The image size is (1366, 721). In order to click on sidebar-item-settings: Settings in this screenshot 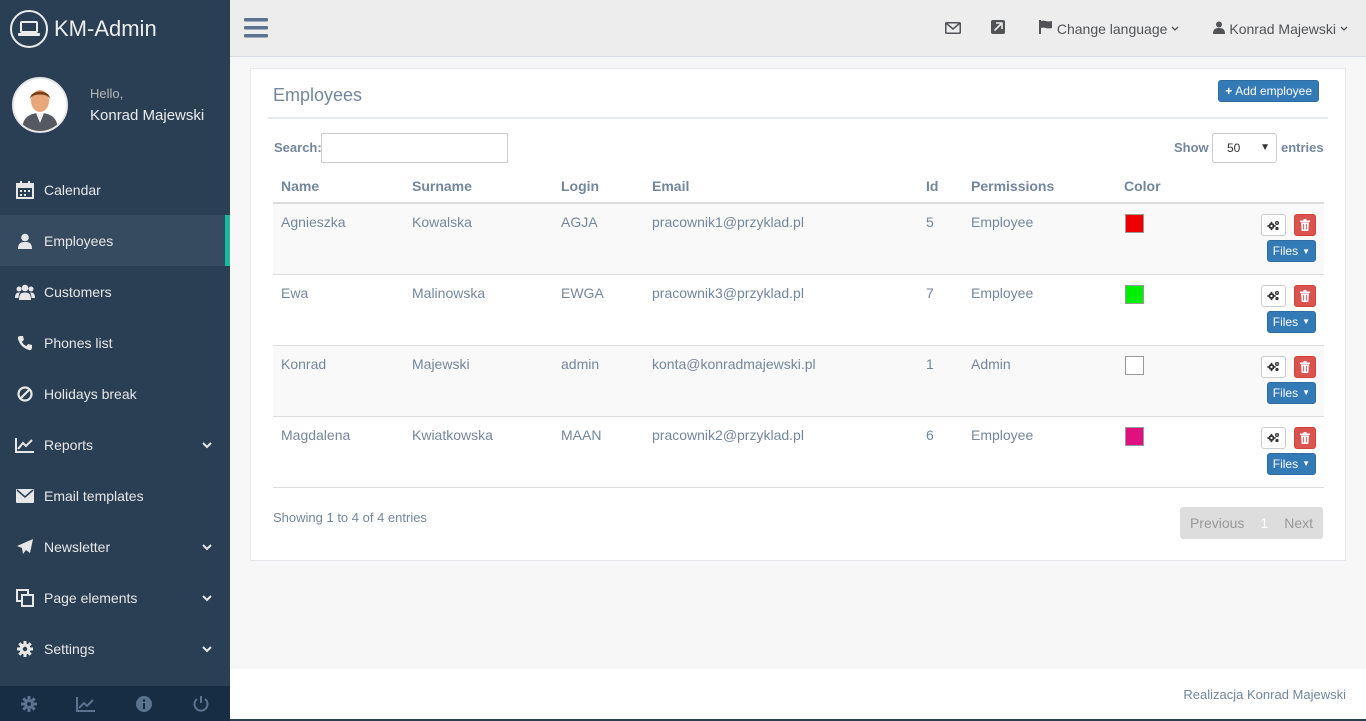, I will do `click(115, 648)`.